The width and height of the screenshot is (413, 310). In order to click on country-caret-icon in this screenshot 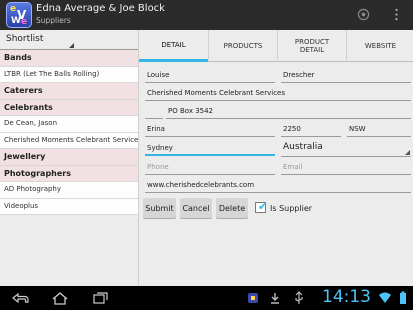, I will do `click(407, 152)`.